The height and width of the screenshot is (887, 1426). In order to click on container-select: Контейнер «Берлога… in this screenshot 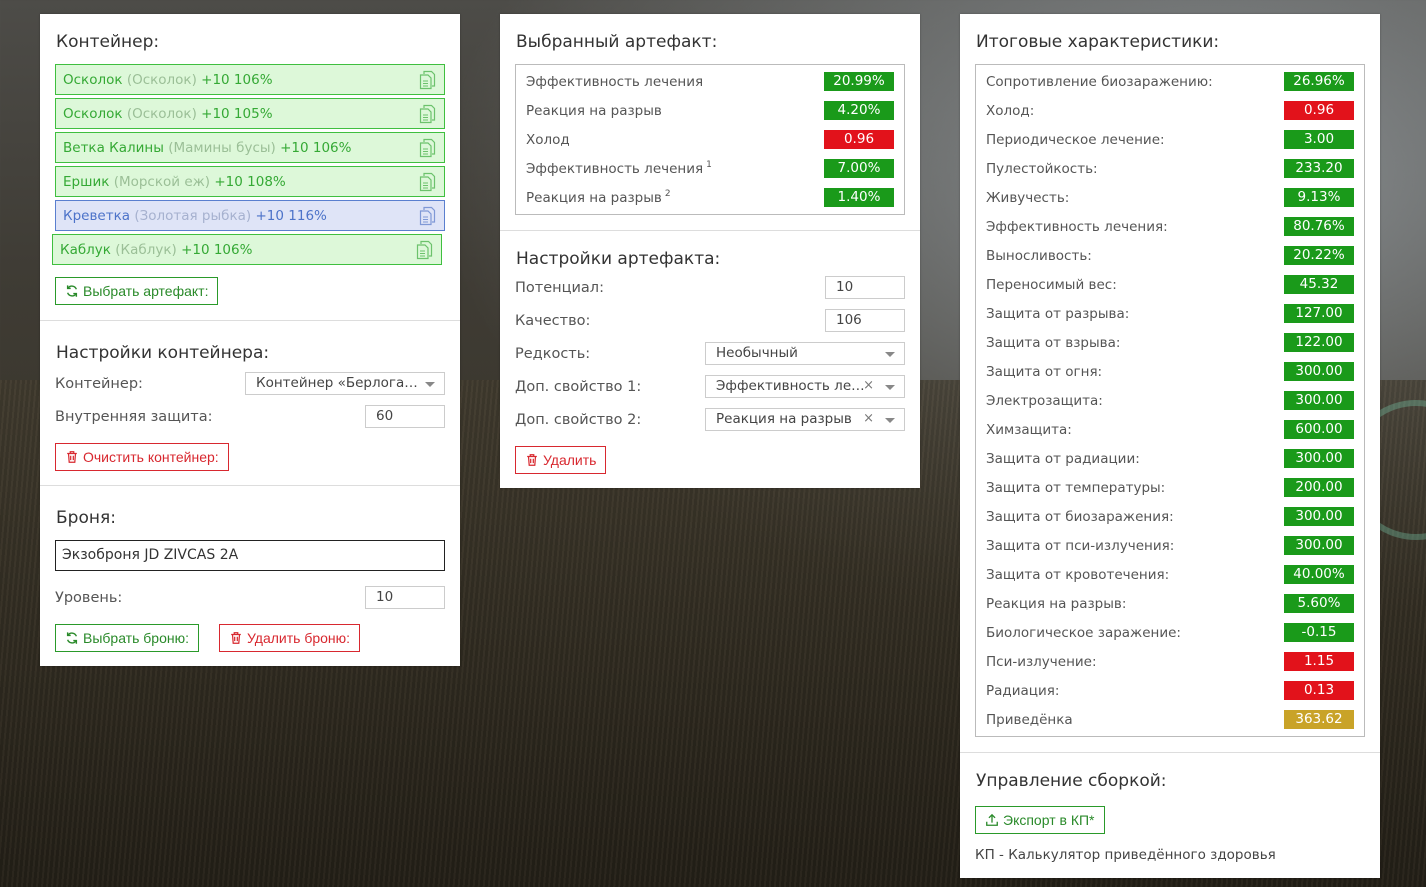, I will do `click(345, 383)`.